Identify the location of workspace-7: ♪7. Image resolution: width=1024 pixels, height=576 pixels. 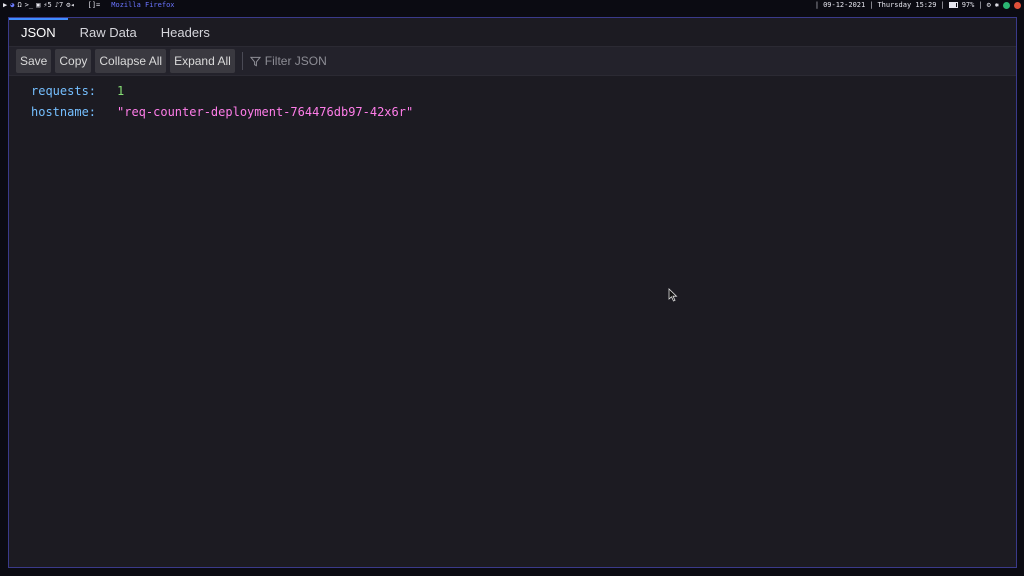
(59, 5).